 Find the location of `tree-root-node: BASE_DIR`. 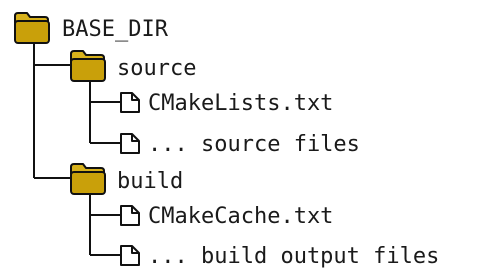

tree-root-node: BASE_DIR is located at coordinates (91, 28).